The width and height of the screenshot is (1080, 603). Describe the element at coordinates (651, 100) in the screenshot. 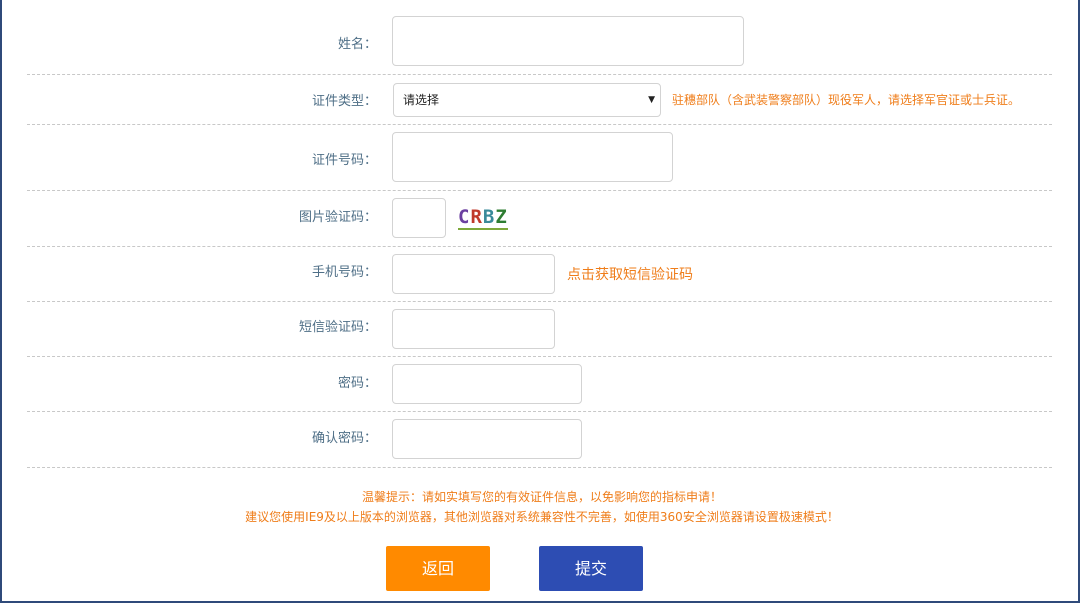

I see `chevron-down-icon: ▼` at that location.